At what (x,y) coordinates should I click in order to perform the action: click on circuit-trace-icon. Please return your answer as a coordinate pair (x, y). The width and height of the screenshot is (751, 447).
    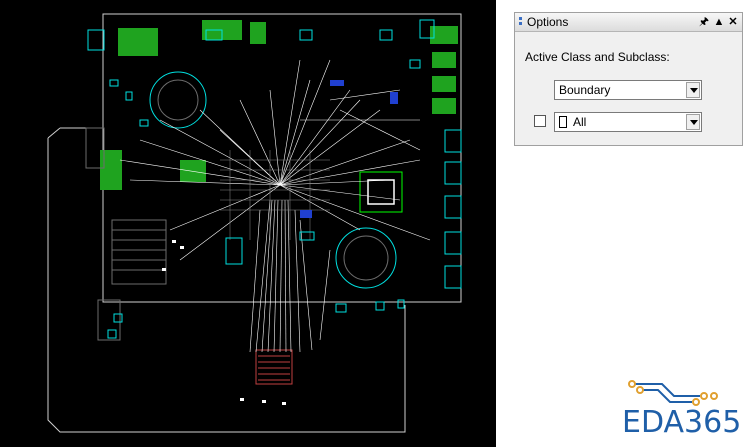
    Looking at the image, I should click on (673, 393).